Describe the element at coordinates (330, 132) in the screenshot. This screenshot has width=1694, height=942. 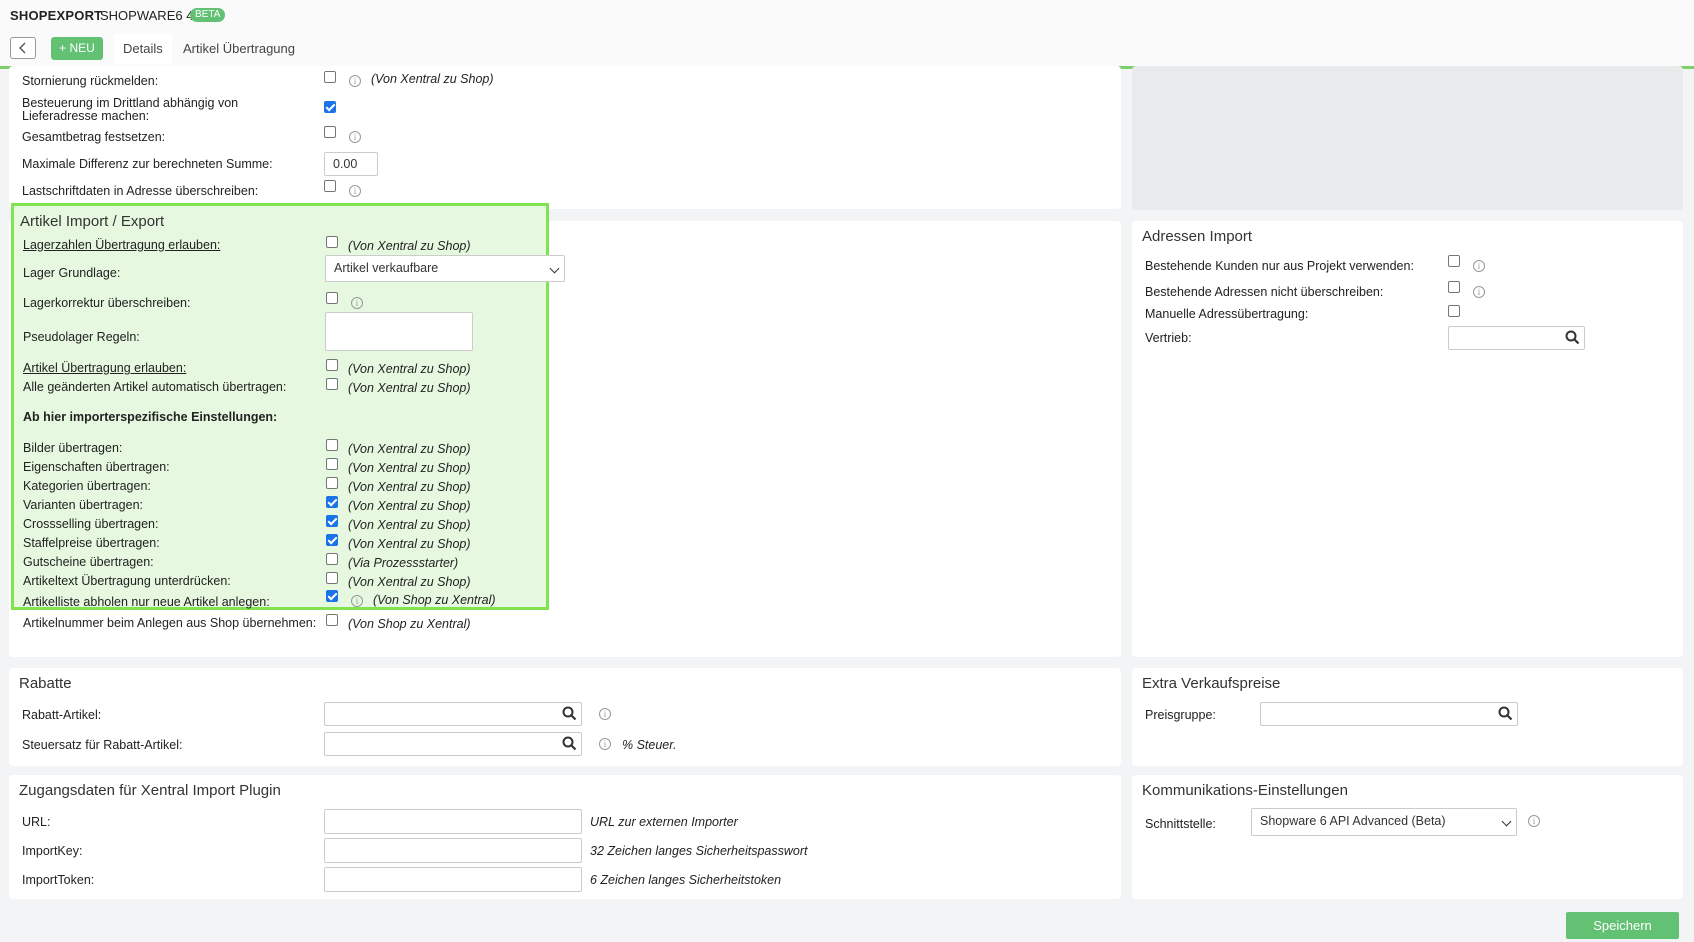
I see `total-fix-checkbox` at that location.